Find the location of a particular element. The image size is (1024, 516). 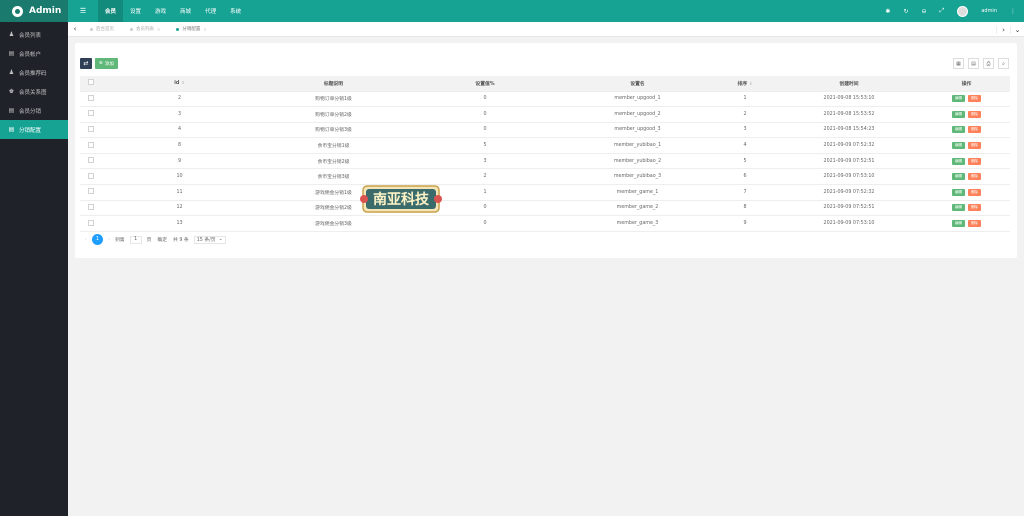

tabs-scroll-left-icon: ‹ is located at coordinates (75, 29).